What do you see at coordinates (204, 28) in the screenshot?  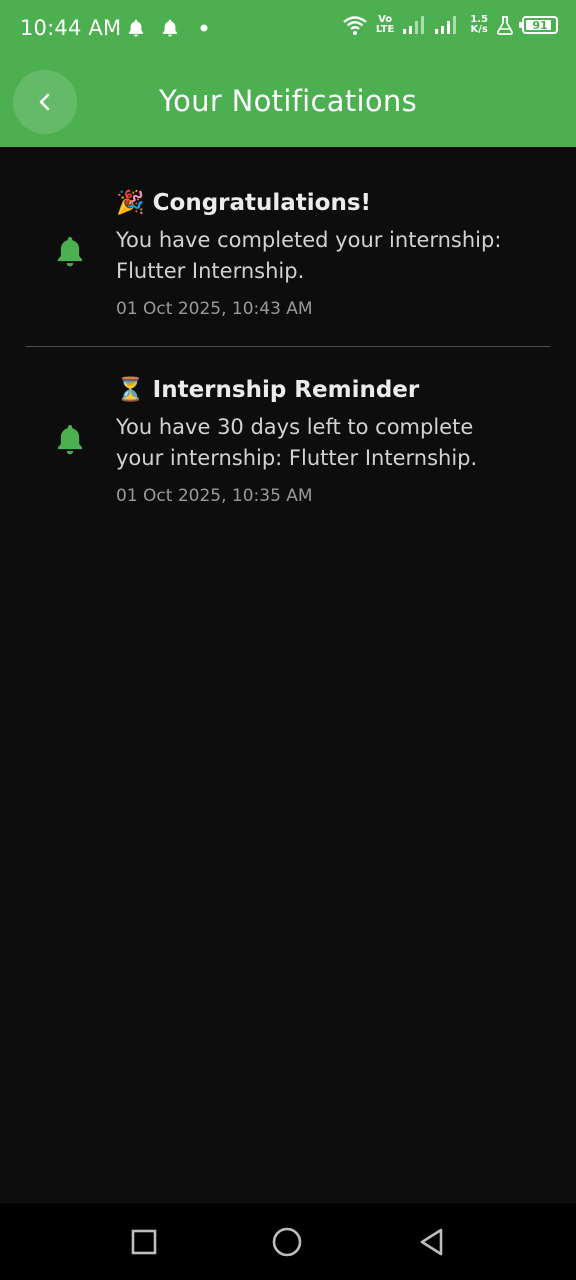 I see `dot-icon` at bounding box center [204, 28].